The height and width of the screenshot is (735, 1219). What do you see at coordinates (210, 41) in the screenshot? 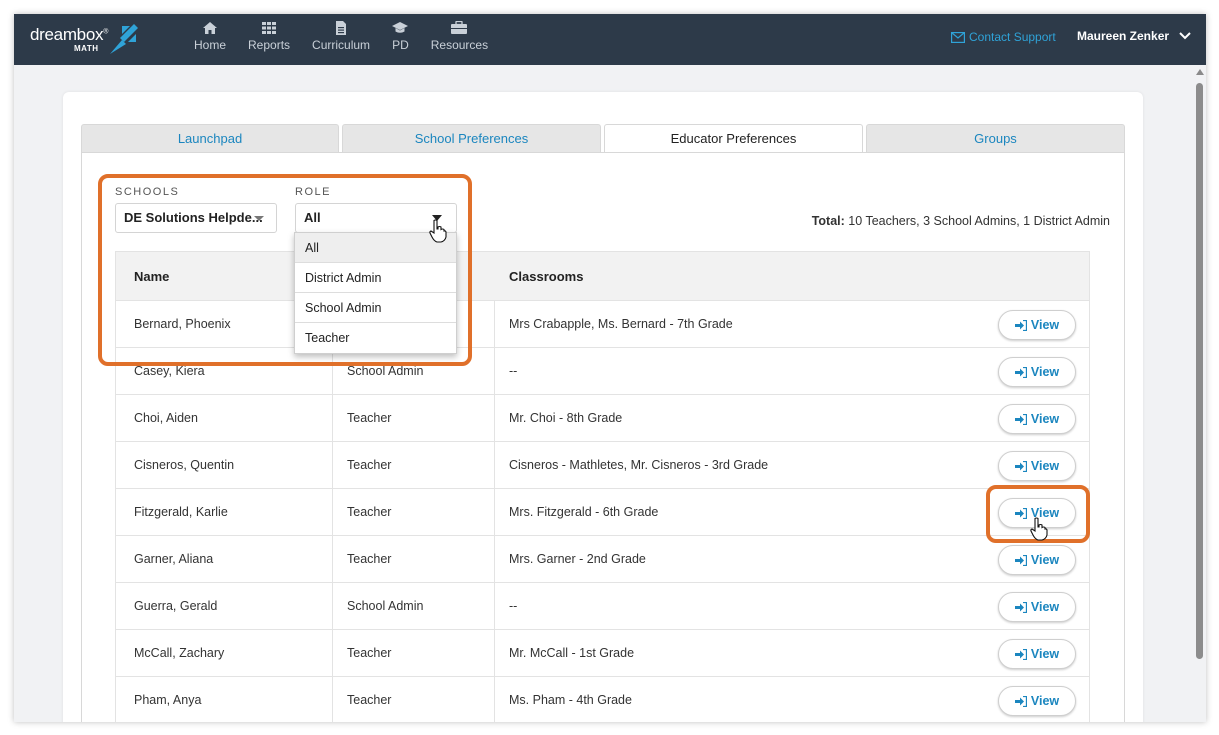
I see `nav-home: Home` at bounding box center [210, 41].